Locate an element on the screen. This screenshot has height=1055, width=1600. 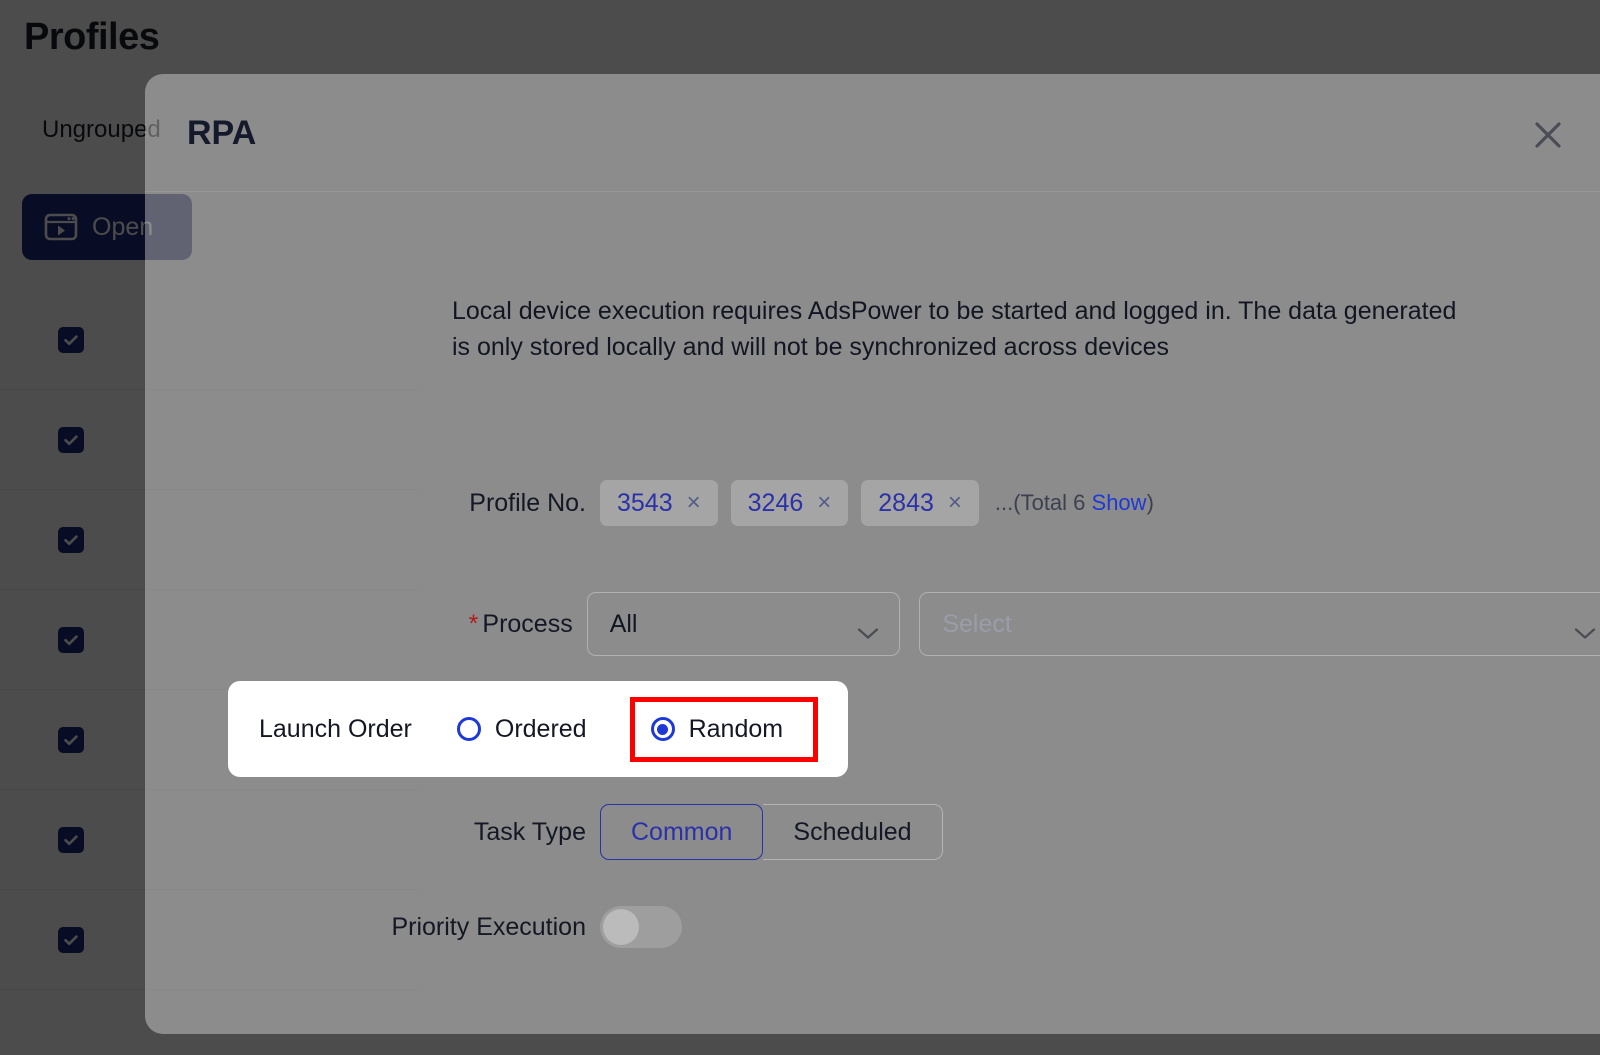
process-select-value: All is located at coordinates (623, 623).